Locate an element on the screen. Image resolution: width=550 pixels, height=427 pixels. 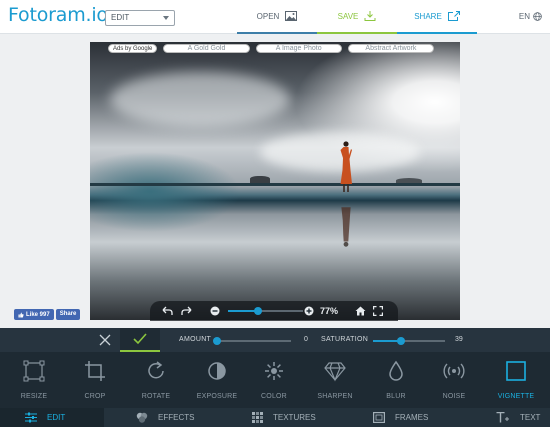
island is located at coordinates (260, 179).